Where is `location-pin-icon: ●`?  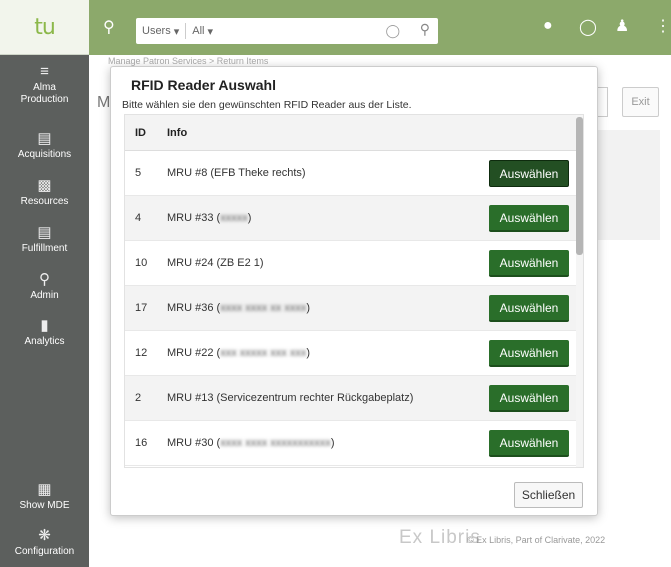 location-pin-icon: ● is located at coordinates (548, 26).